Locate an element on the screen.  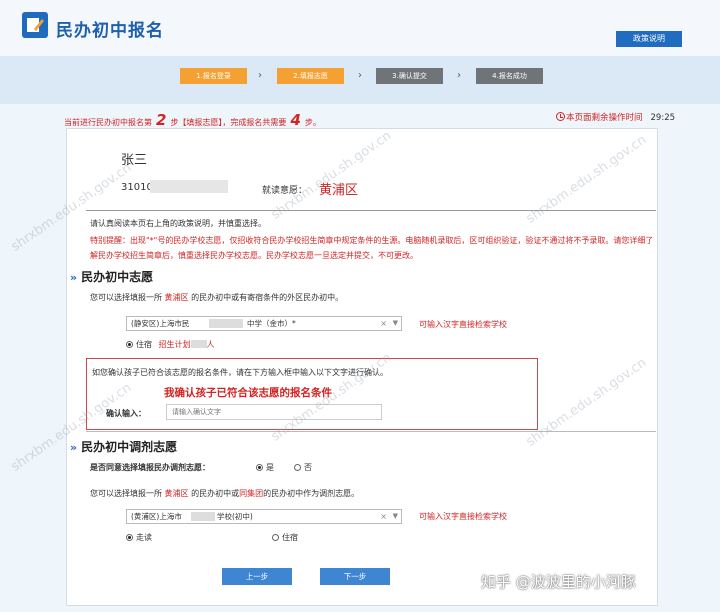
desc-text: 的民办初中或有寄宿条件的外区民办初中。 is located at coordinates (267, 297).